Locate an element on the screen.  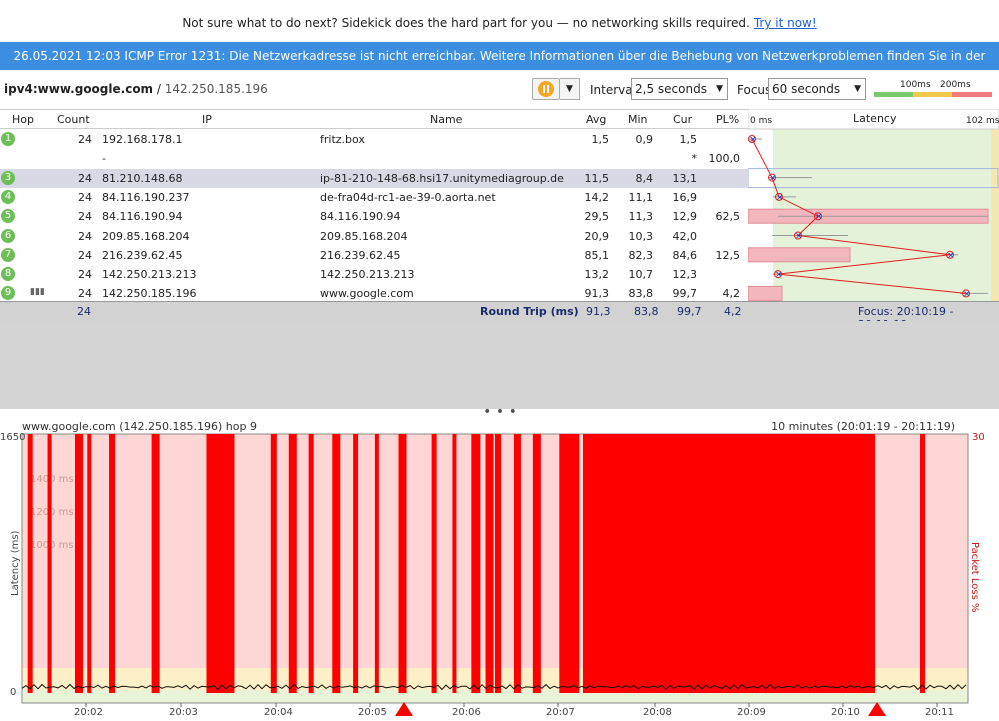
focus-label: Focus is located at coordinates (754, 90).